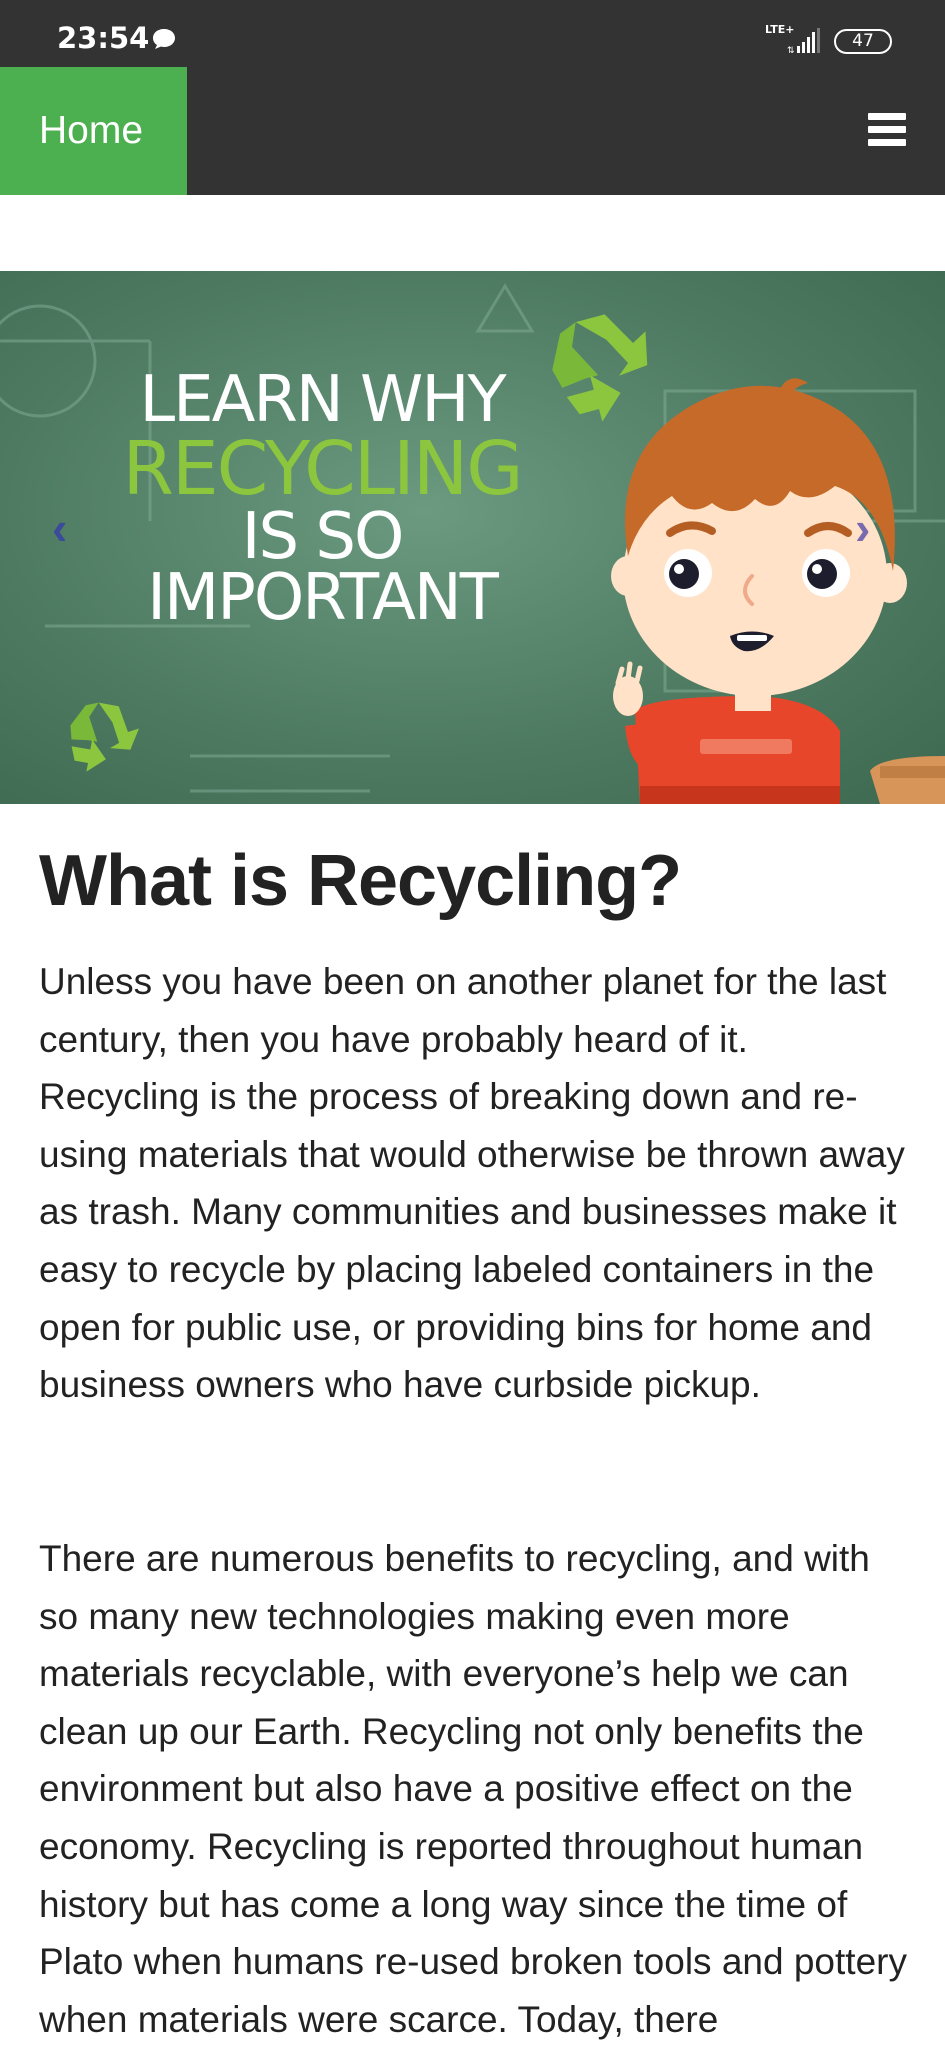 The height and width of the screenshot is (2048, 945). What do you see at coordinates (472, 33) in the screenshot?
I see `status-bar: 23:54 LTE+ ⇅ 47` at bounding box center [472, 33].